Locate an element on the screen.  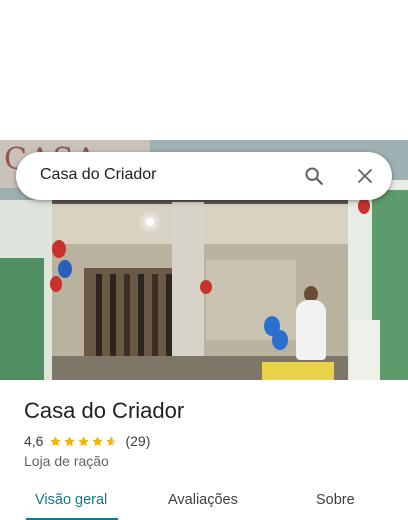
star-rating is located at coordinates (84, 441).